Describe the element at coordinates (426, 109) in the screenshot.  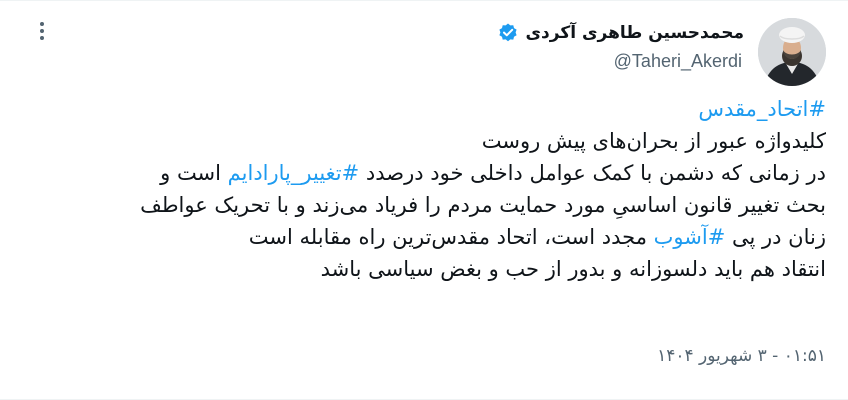
I see `tweet-line: #اتحاد_مقدس` at that location.